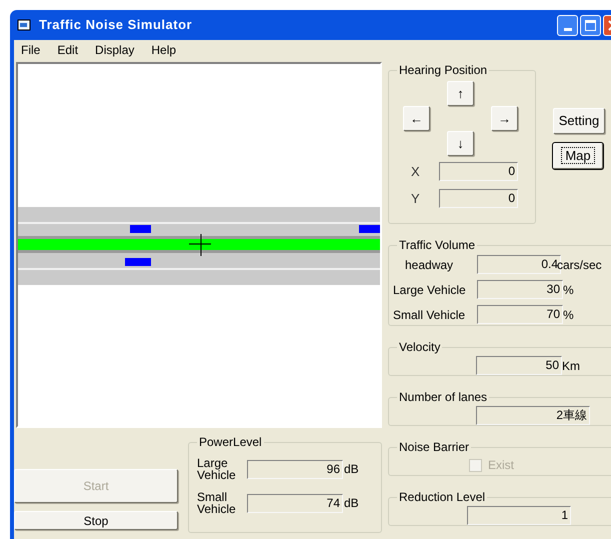 This screenshot has height=539, width=611. I want to click on arrow-button: →, so click(504, 118).